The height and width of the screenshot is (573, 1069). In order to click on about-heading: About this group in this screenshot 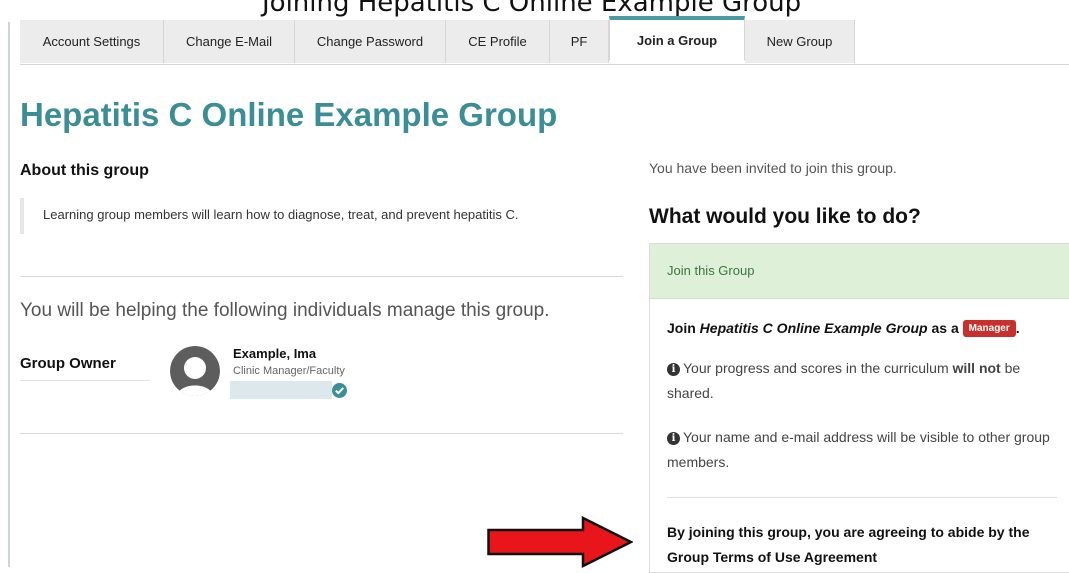, I will do `click(84, 170)`.